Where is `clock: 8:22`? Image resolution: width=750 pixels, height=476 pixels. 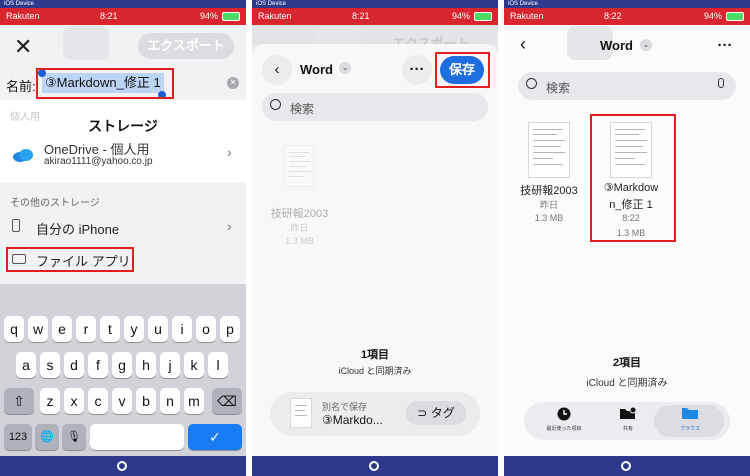 clock: 8:22 is located at coordinates (613, 16).